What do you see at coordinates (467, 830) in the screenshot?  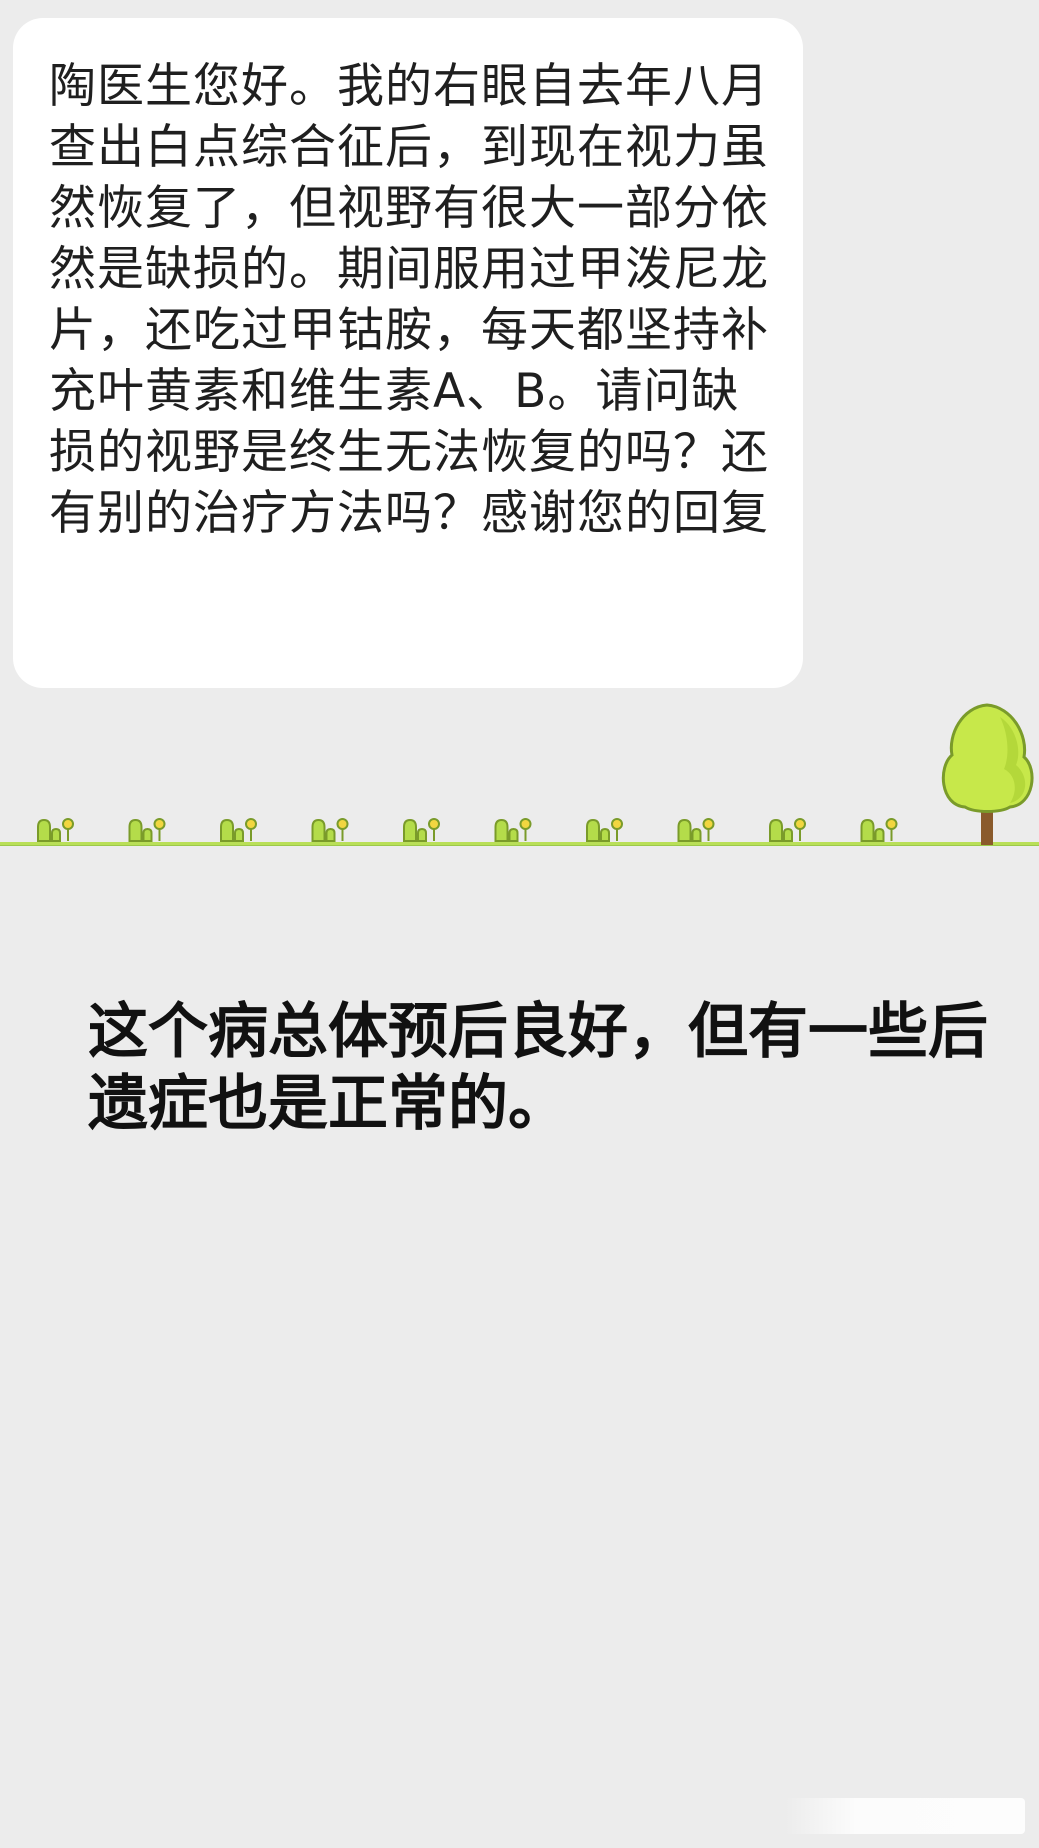 I see `sprouts-row` at bounding box center [467, 830].